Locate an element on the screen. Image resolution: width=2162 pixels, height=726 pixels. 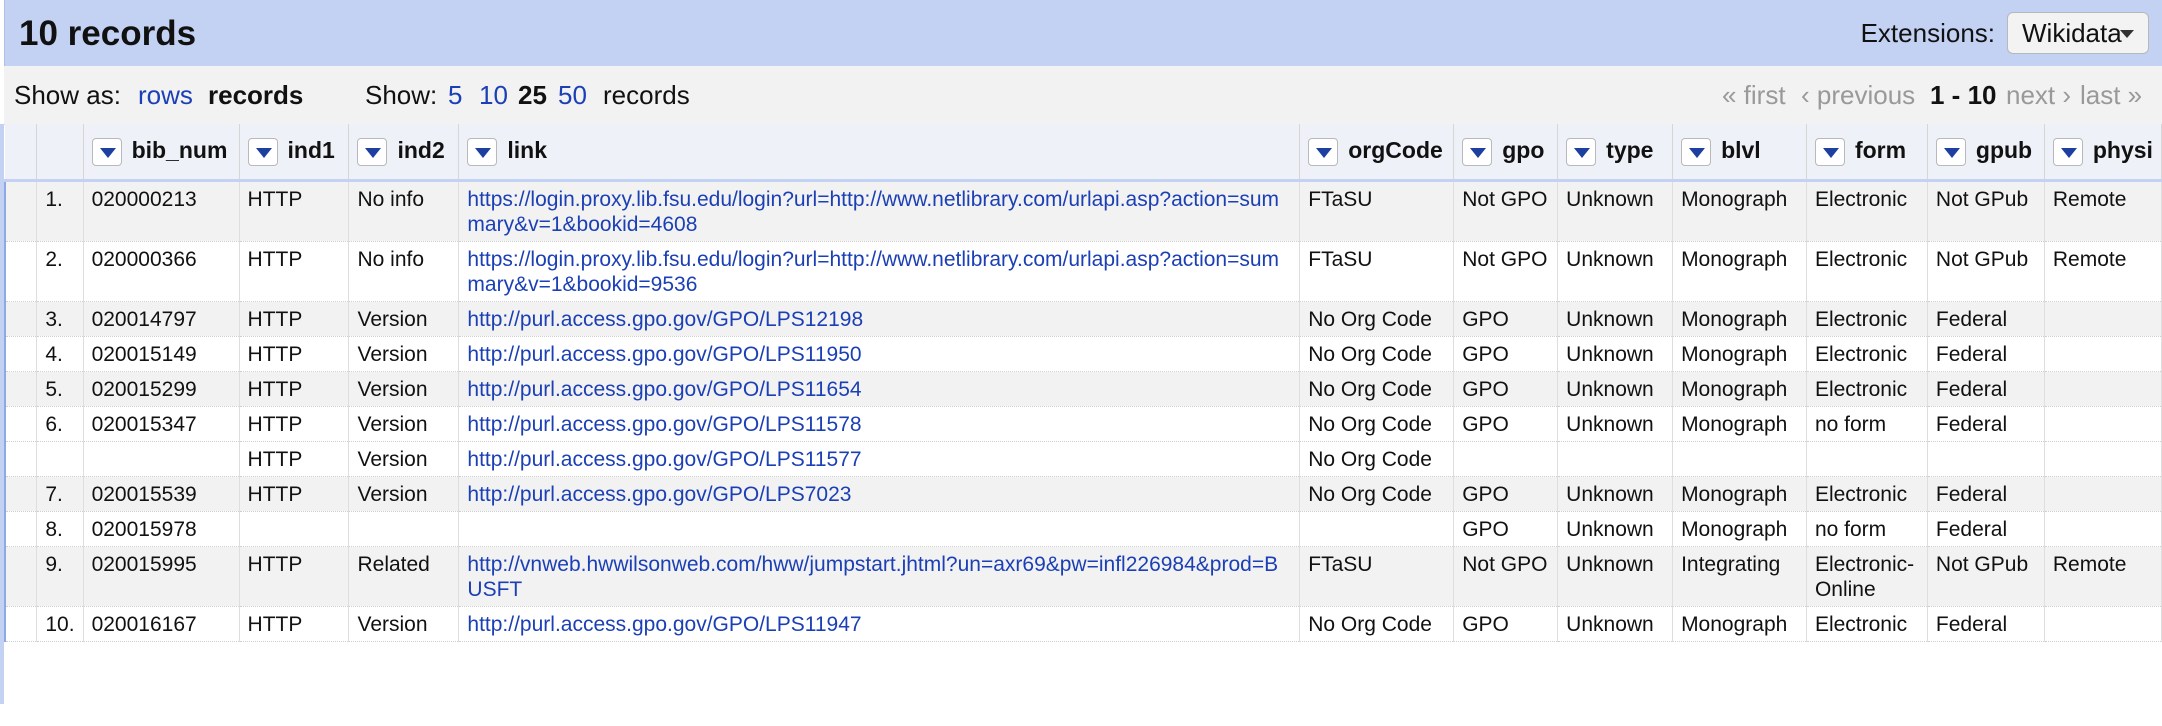
link-cell: http://purl.access.gpo.gov/GPO/LPS11577 is located at coordinates (879, 459).